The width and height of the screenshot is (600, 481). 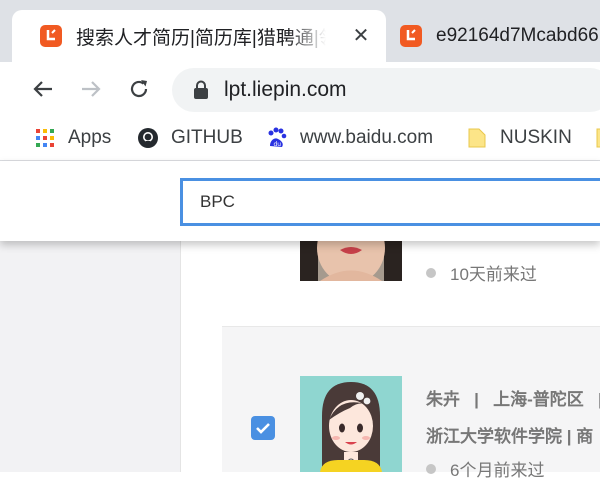 I want to click on select-checkbox, so click(x=263, y=428).